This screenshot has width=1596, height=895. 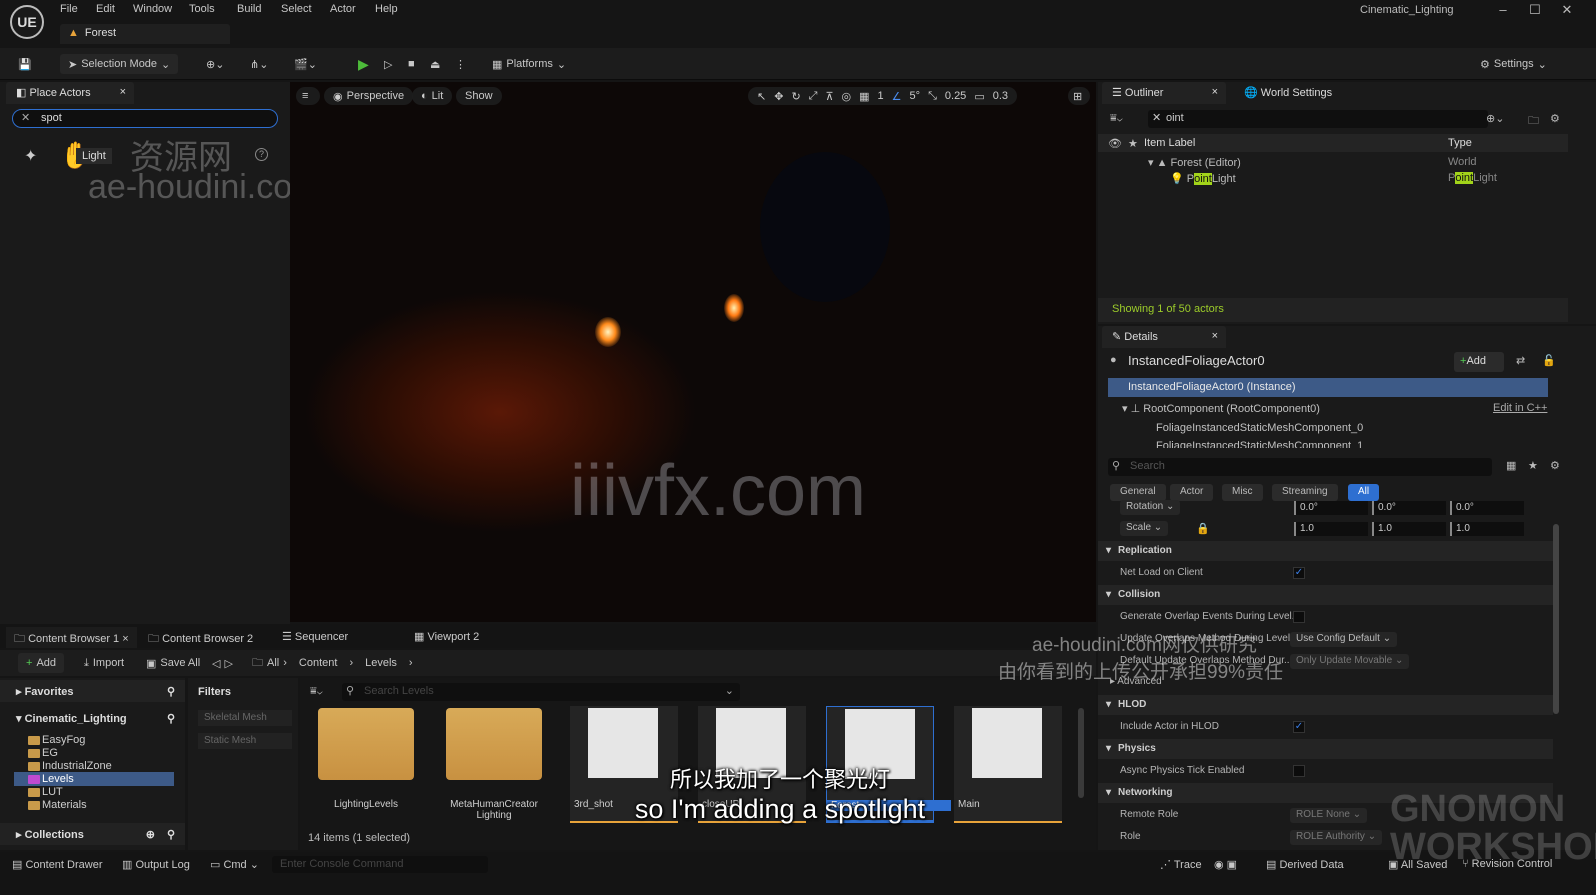 What do you see at coordinates (1136, 681) in the screenshot?
I see `advanced-toggle: ▸ Advanced` at bounding box center [1136, 681].